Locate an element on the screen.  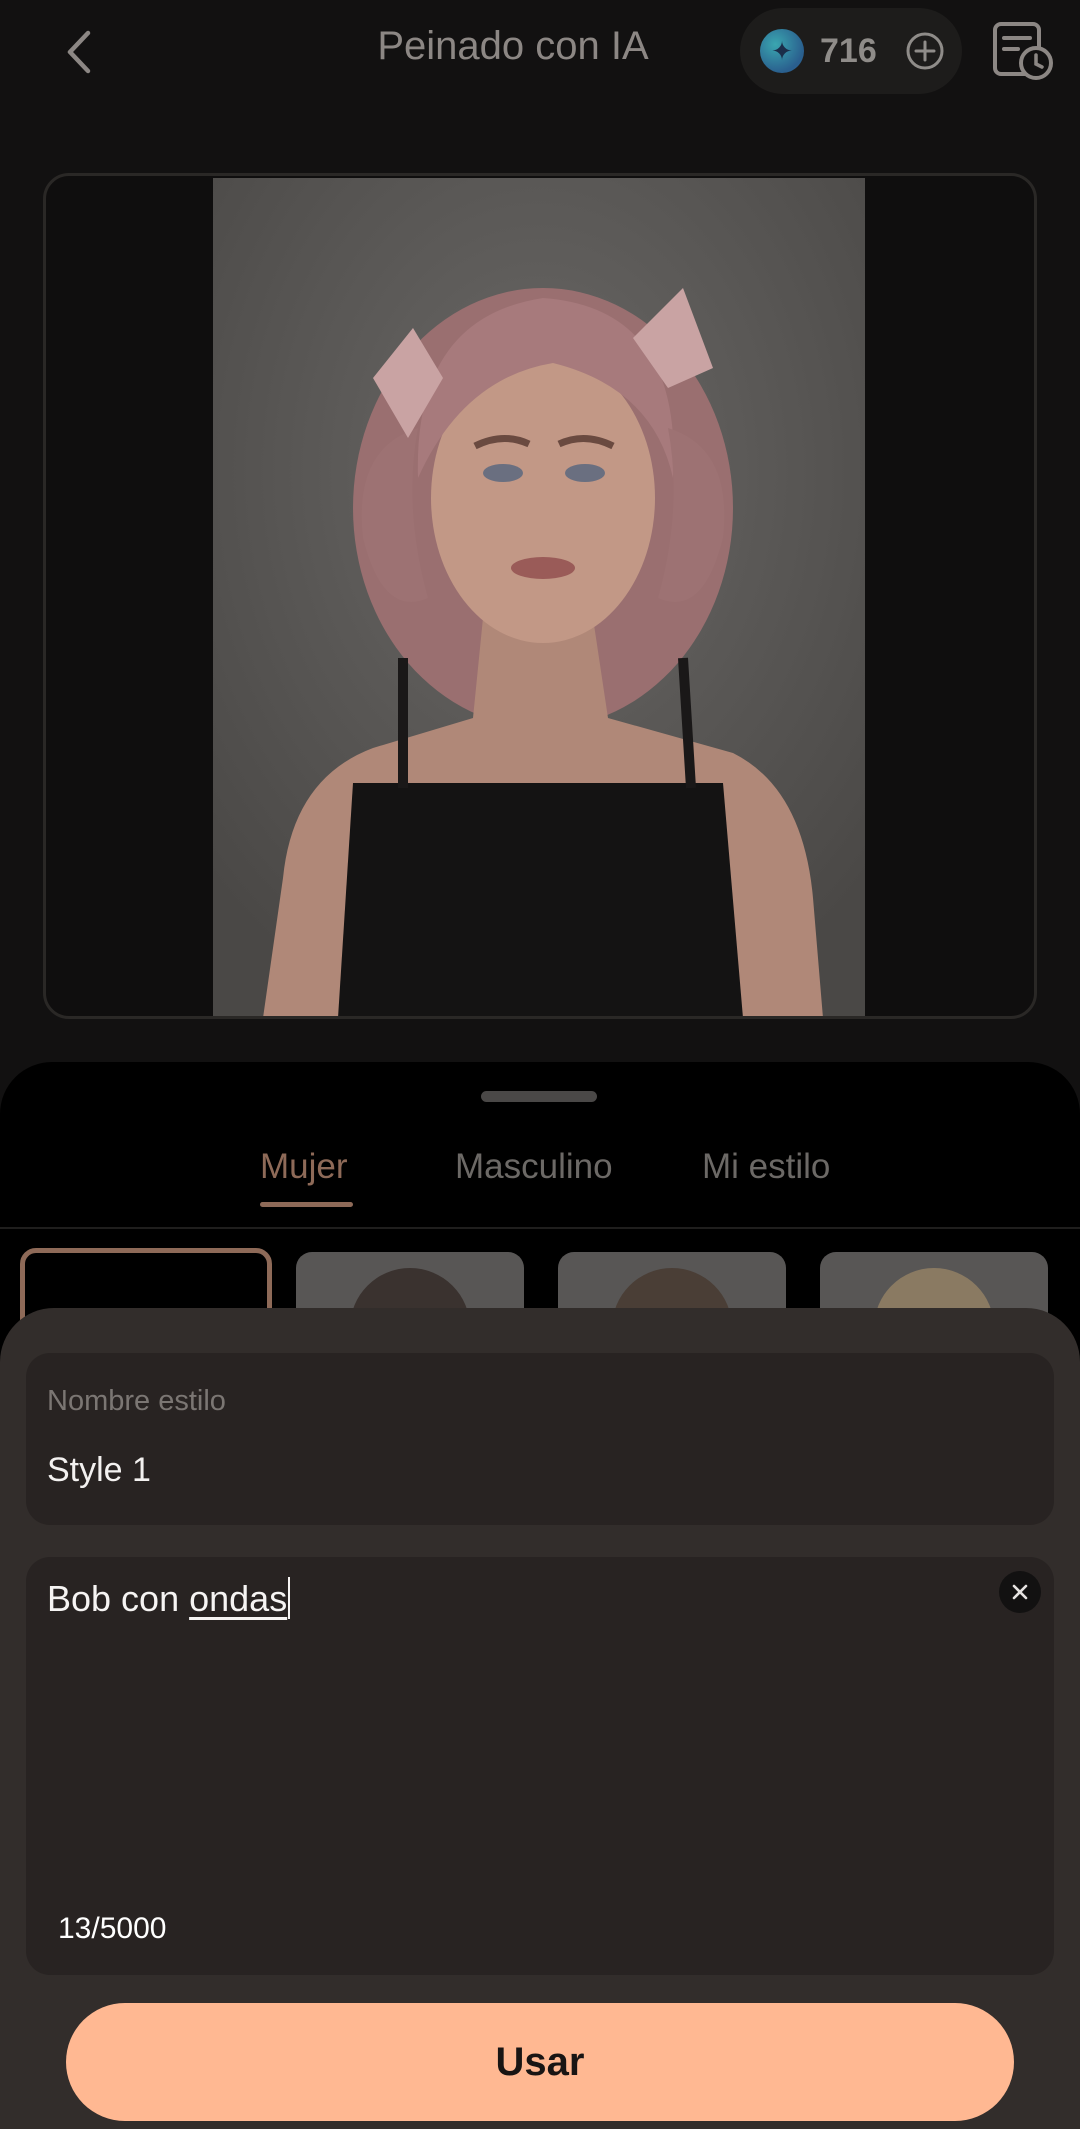
close-icon is located at coordinates (1020, 1592).